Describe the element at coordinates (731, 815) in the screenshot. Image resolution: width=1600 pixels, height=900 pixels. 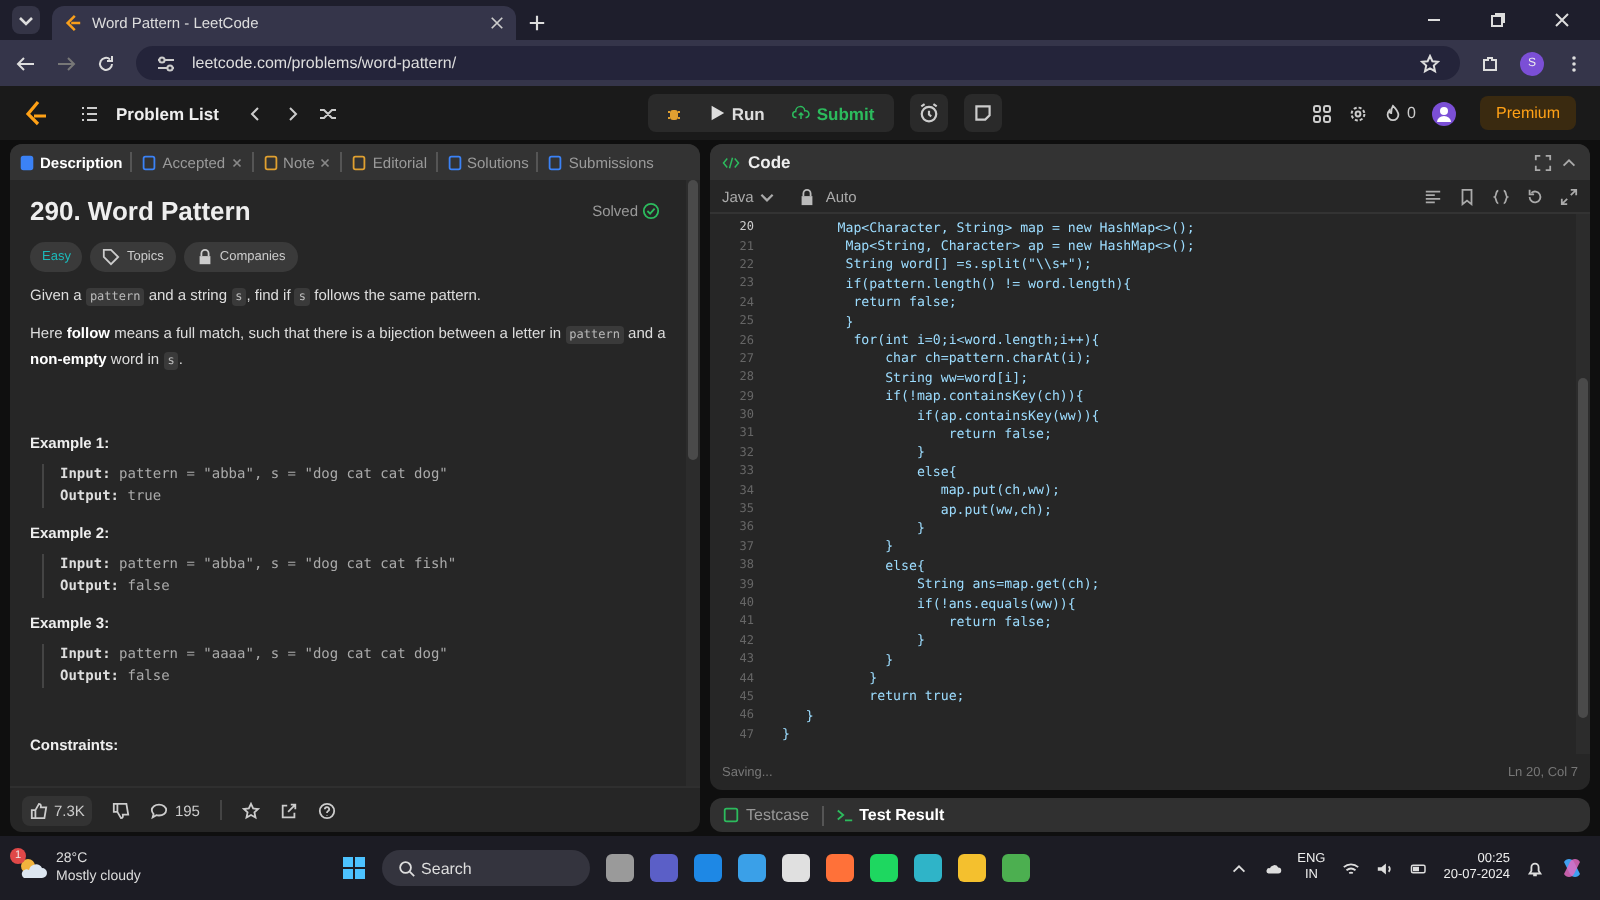
I see `checkbox-icon` at that location.